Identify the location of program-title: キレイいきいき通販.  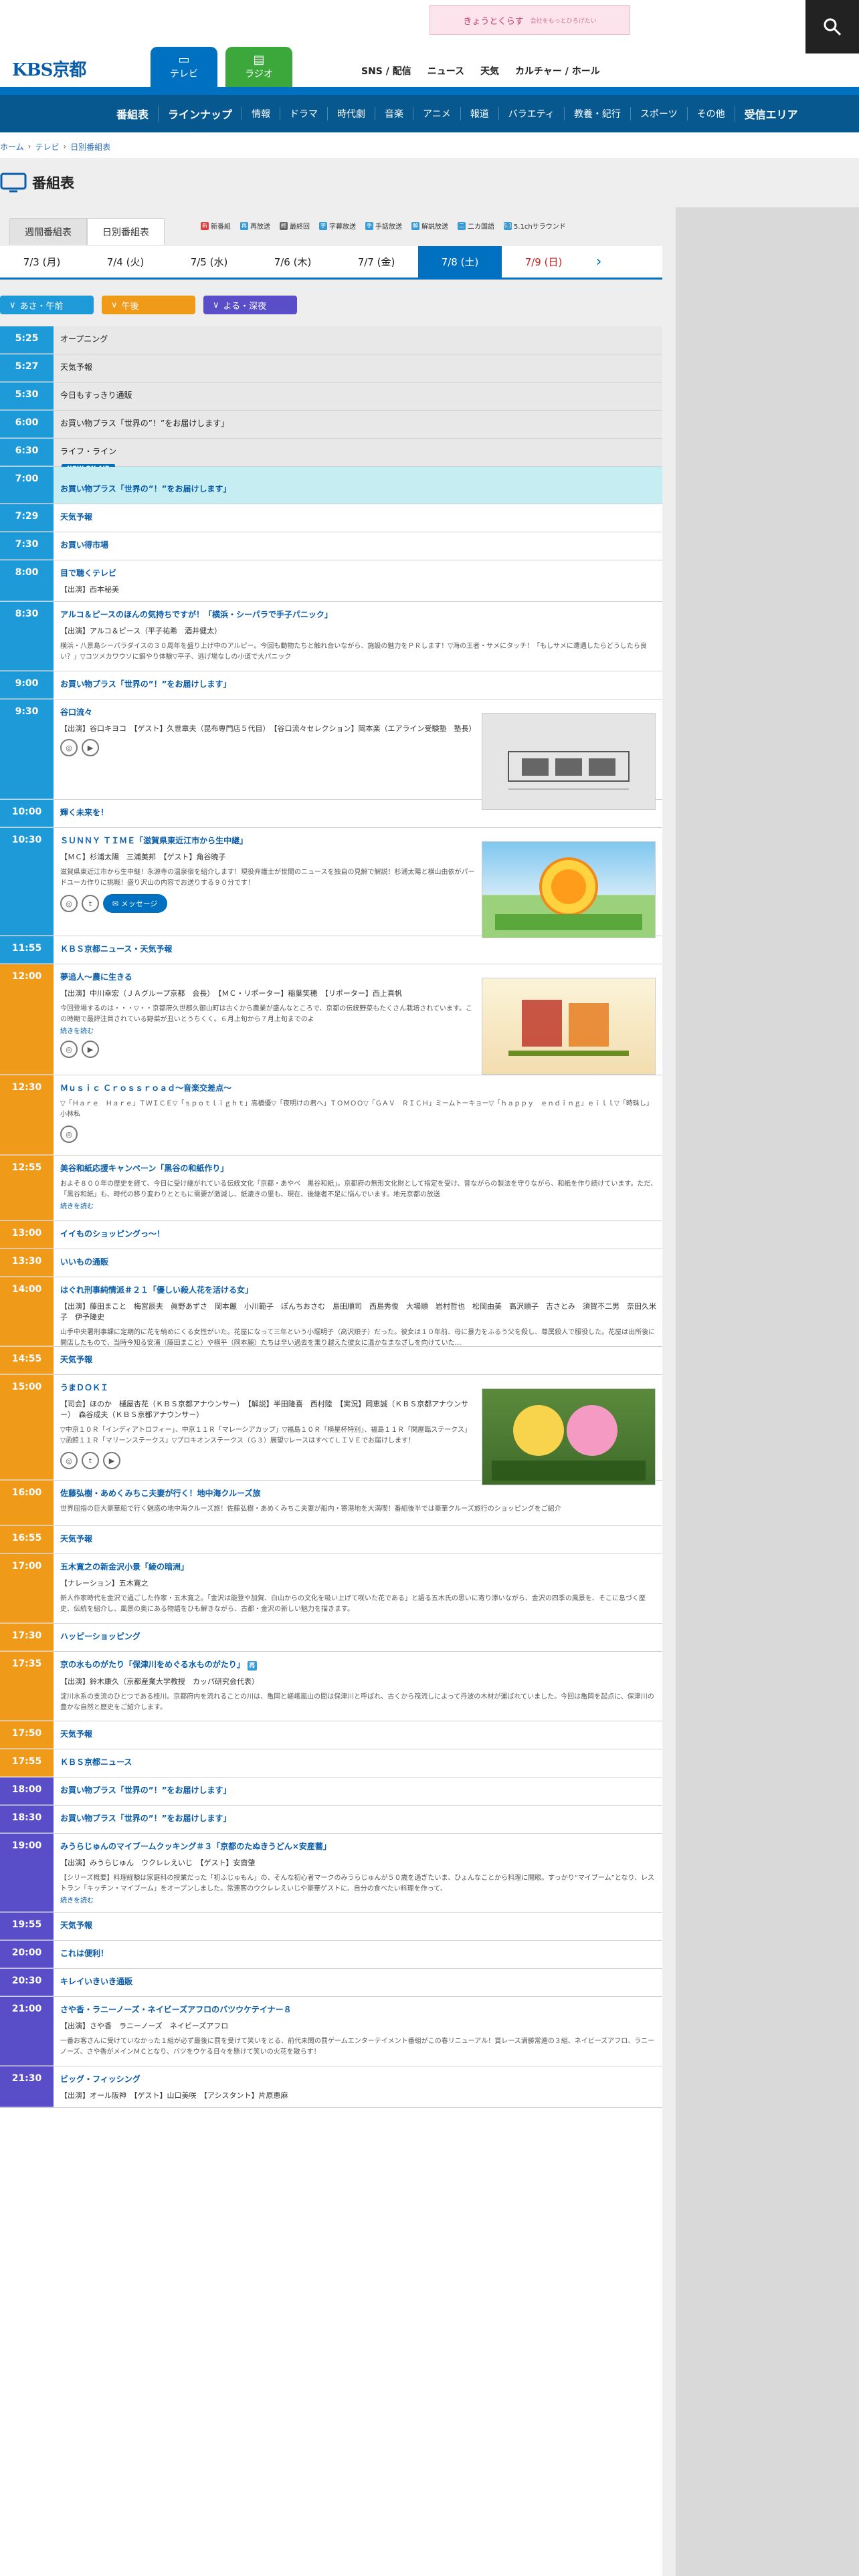
(359, 1981).